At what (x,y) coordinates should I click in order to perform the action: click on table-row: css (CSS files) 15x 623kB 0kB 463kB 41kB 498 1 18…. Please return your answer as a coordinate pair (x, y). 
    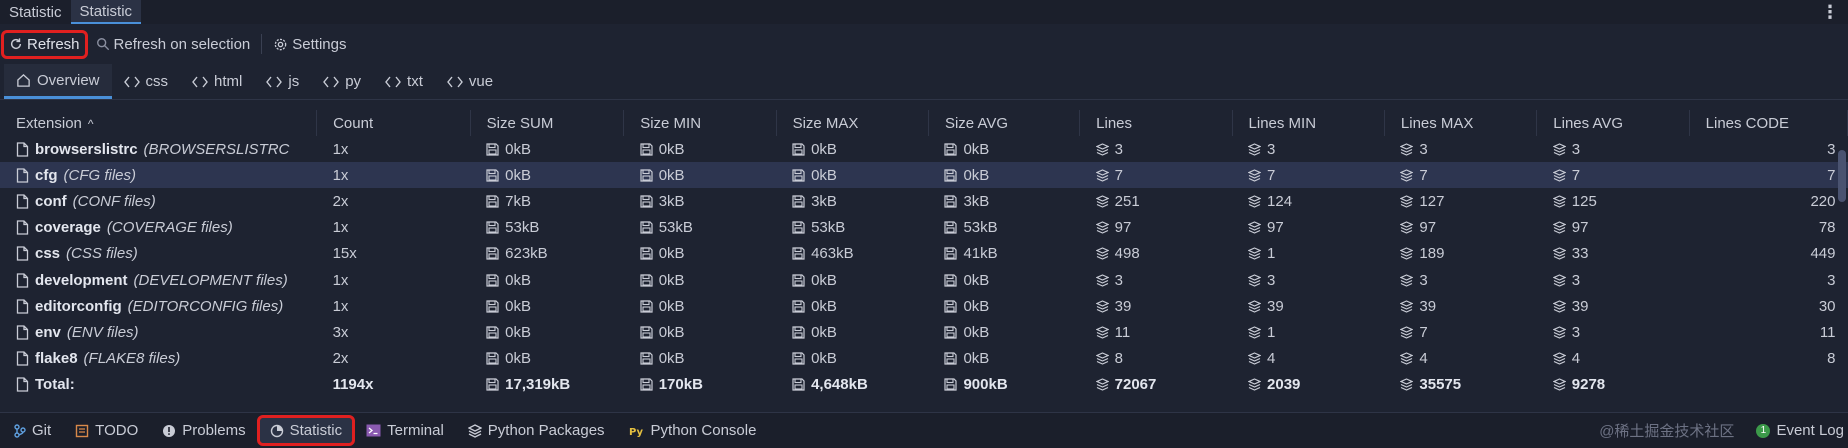
    Looking at the image, I should click on (924, 254).